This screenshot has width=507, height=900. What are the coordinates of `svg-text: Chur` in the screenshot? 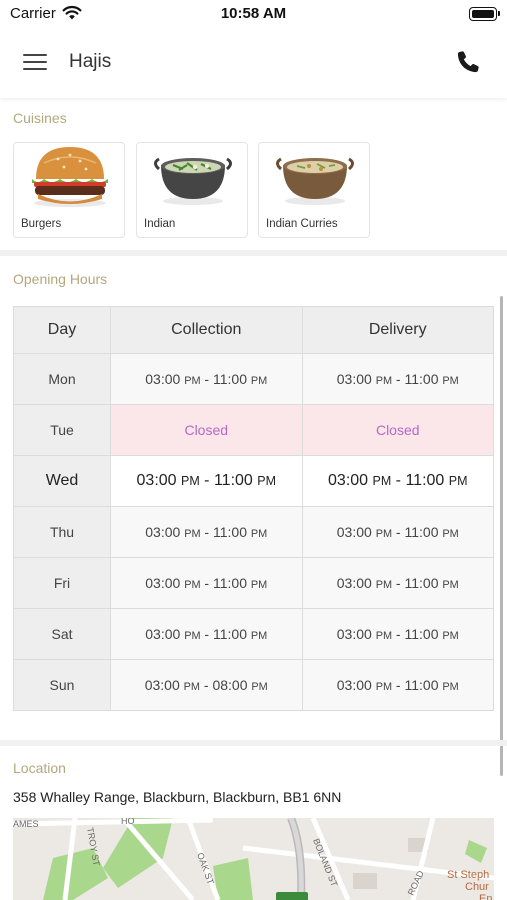 It's located at (477, 887).